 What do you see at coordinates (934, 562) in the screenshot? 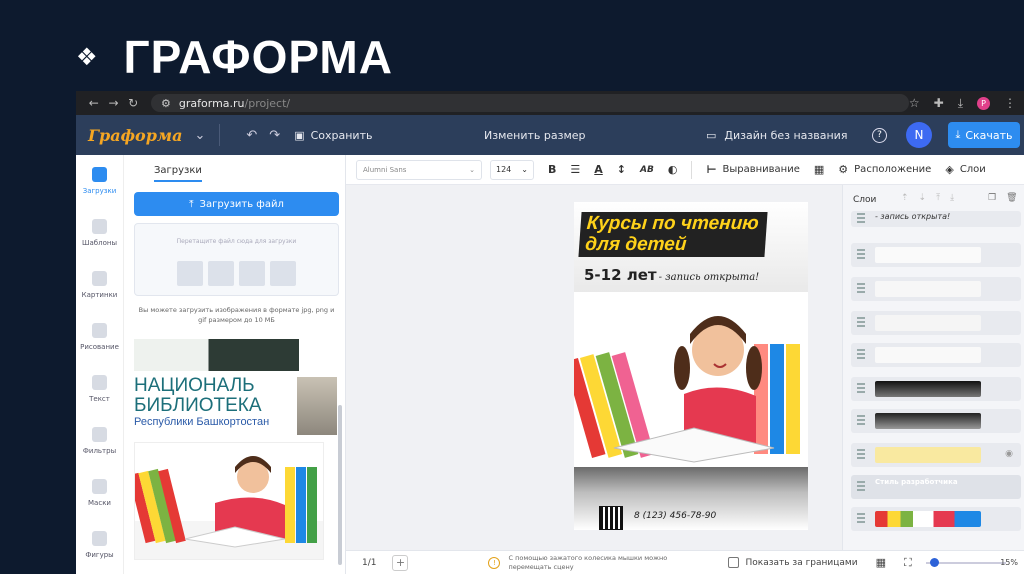
I see `zoom-slider-knob` at bounding box center [934, 562].